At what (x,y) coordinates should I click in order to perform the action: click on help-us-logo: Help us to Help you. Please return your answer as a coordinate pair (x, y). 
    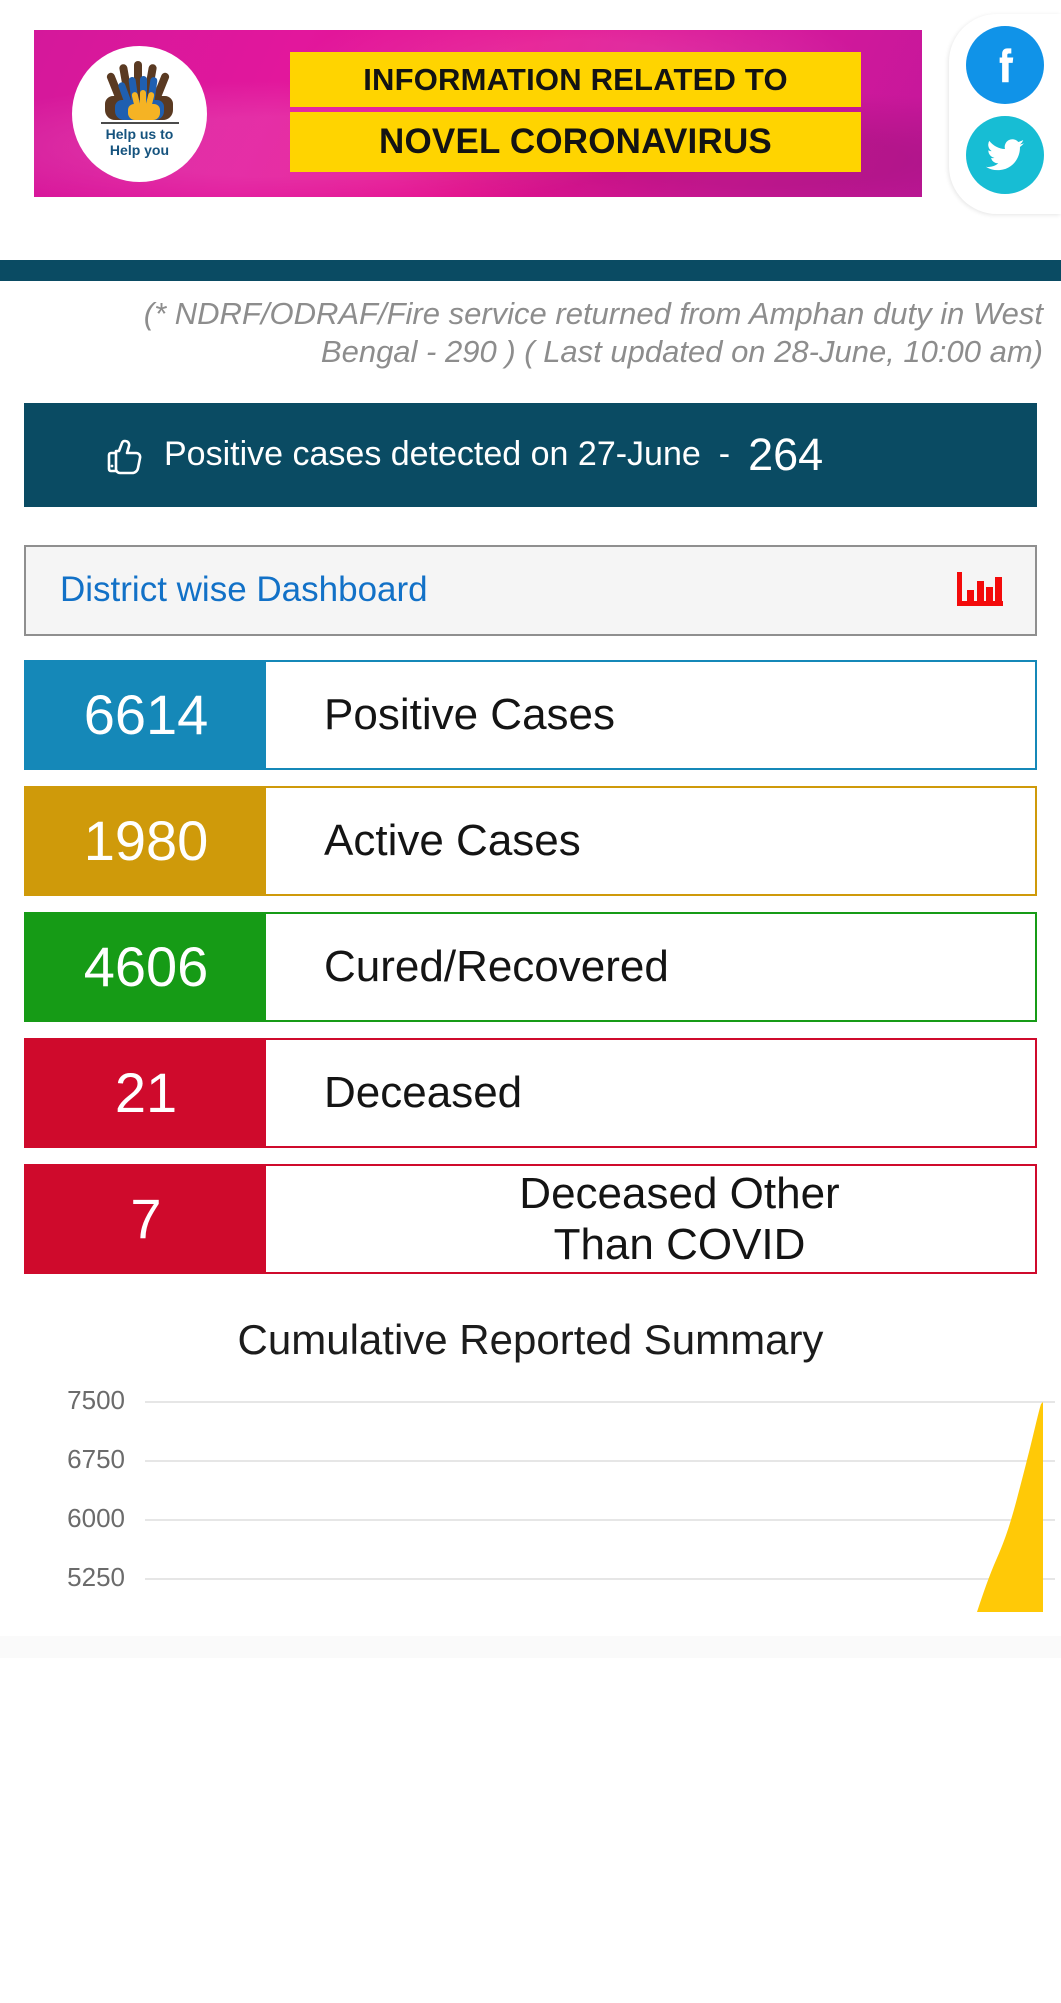
    Looking at the image, I should click on (139, 114).